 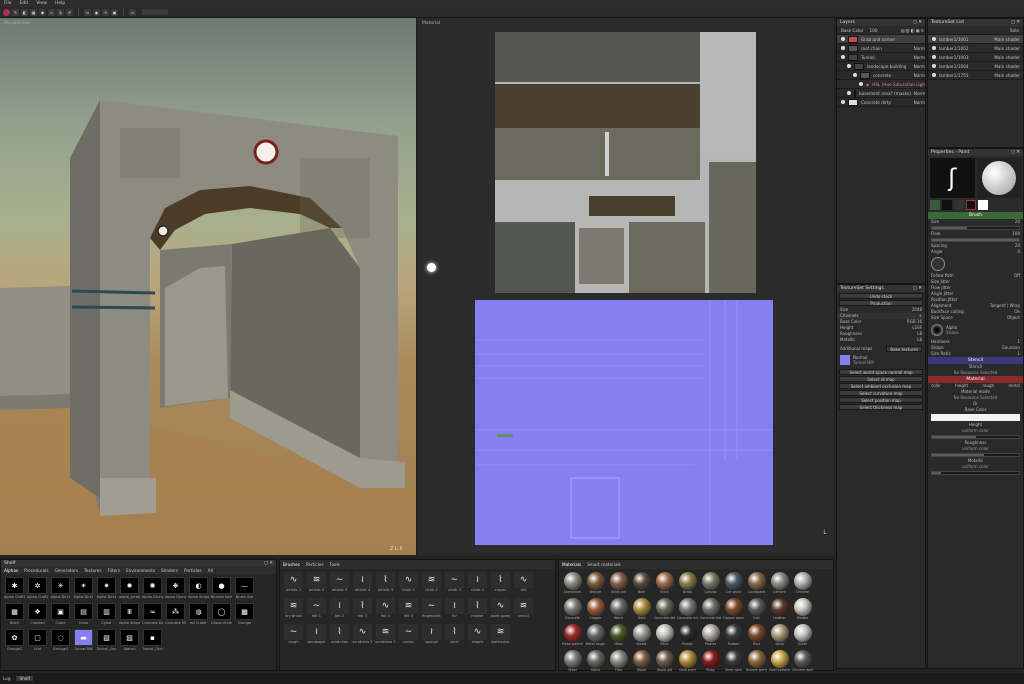 What do you see at coordinates (664, 662) in the screenshot?
I see `material-item: Wood old` at bounding box center [664, 662].